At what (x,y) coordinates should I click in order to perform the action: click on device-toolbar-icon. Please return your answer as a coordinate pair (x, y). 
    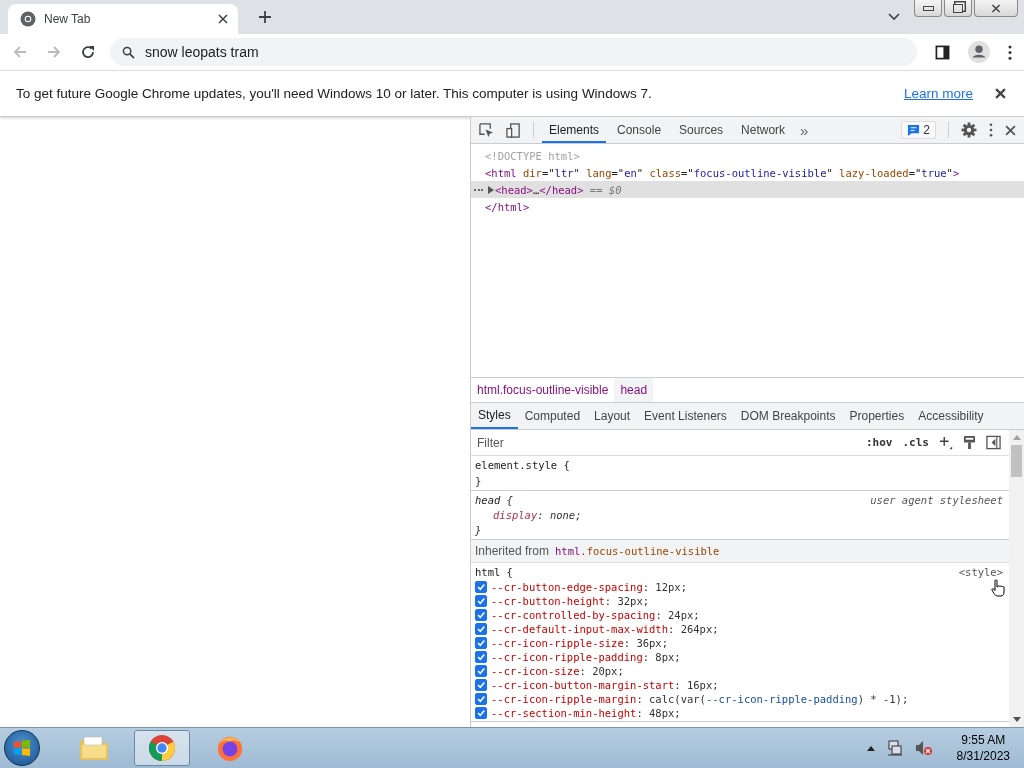
    Looking at the image, I should click on (513, 130).